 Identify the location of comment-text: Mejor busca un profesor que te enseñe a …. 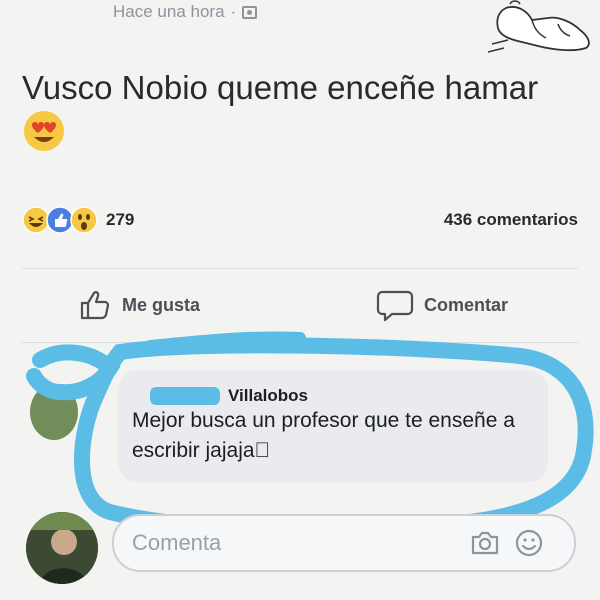
(323, 435).